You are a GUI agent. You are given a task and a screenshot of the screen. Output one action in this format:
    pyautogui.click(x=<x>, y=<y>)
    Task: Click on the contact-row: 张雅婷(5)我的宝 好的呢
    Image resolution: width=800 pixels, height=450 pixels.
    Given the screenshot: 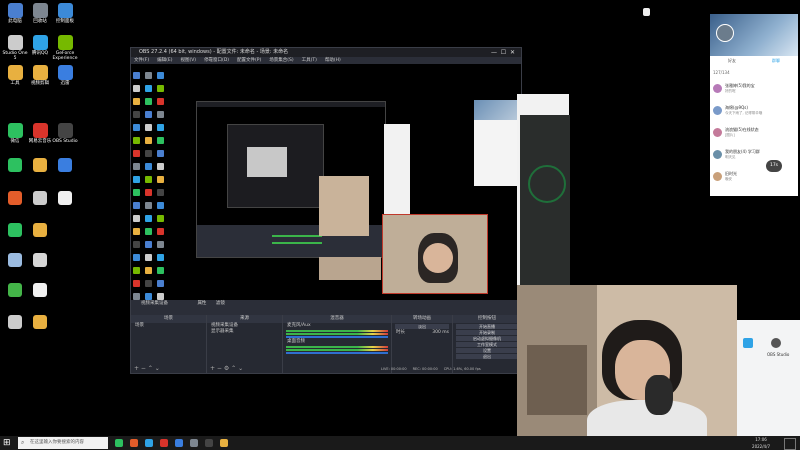 What is the action you would take?
    pyautogui.click(x=755, y=92)
    